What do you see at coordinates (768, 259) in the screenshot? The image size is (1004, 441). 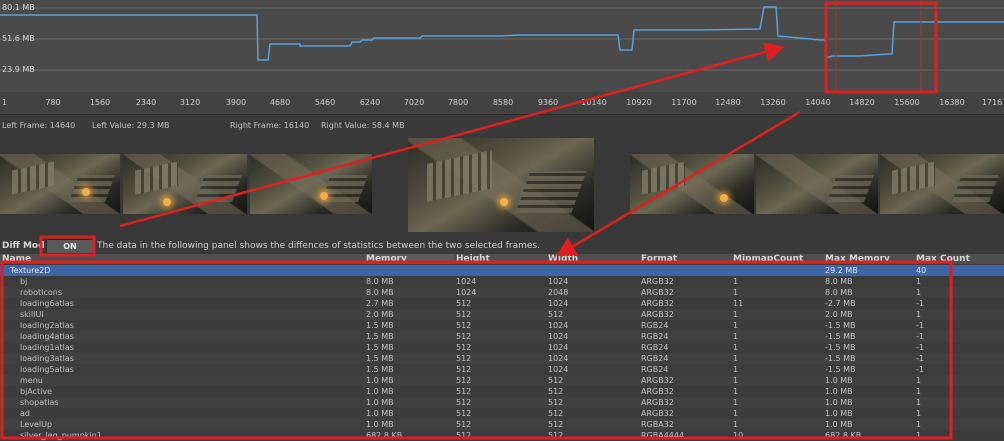 I see `column-header-mipmap-count: MipmapCount` at bounding box center [768, 259].